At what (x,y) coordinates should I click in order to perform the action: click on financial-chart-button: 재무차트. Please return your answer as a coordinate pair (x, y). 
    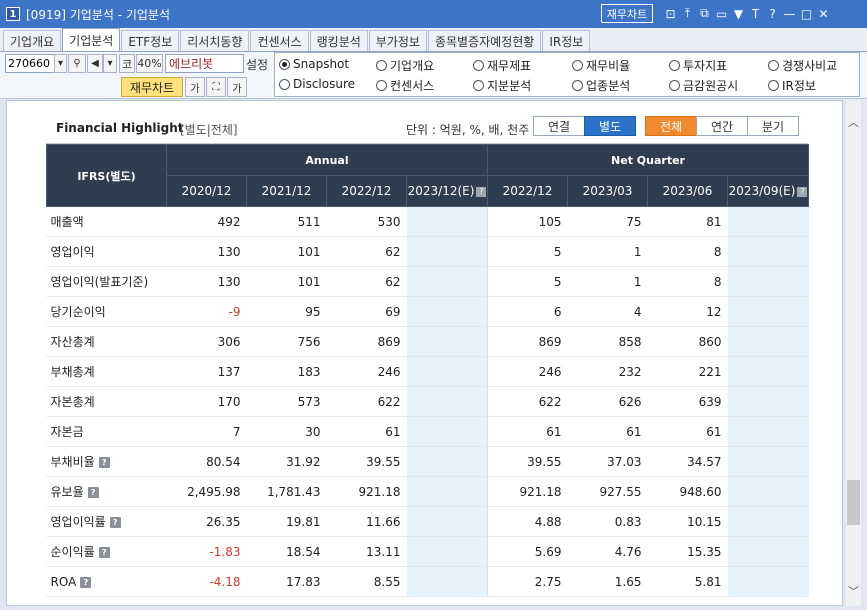
    Looking at the image, I should click on (152, 87).